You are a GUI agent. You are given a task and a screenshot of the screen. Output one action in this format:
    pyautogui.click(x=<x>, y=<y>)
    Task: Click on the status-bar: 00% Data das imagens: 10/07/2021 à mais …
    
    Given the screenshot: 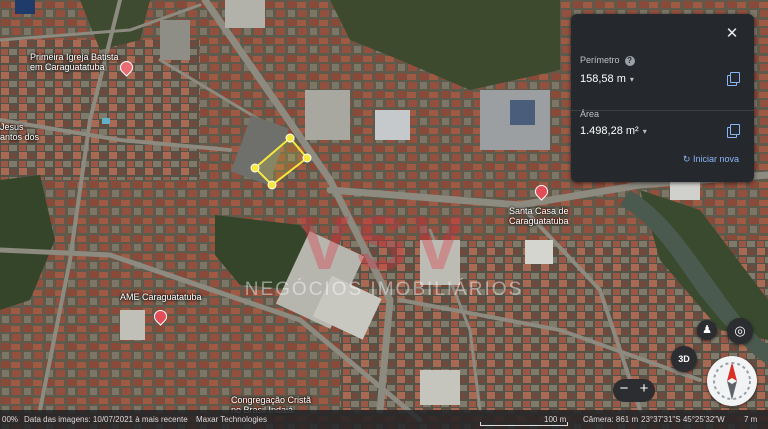 What is the action you would take?
    pyautogui.click(x=384, y=419)
    